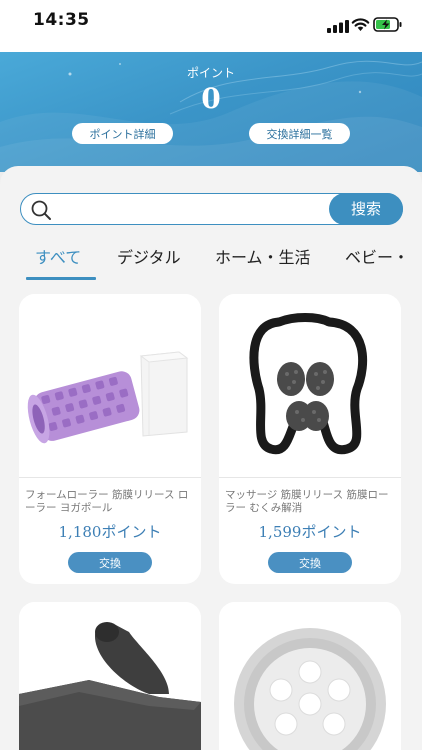 The height and width of the screenshot is (750, 422). Describe the element at coordinates (211, 263) in the screenshot. I see `category-tabs: すべて デジタル ホーム・生活 ベビー・` at that location.